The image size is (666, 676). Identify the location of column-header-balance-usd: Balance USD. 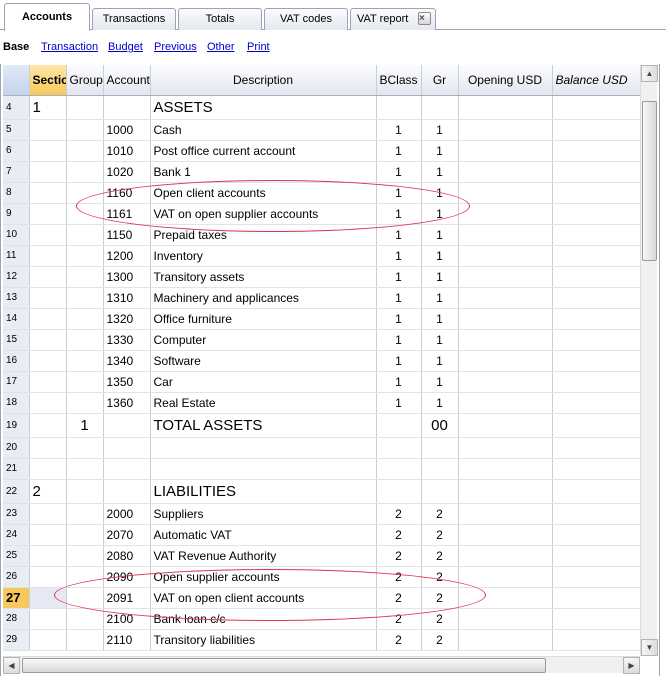
(596, 80).